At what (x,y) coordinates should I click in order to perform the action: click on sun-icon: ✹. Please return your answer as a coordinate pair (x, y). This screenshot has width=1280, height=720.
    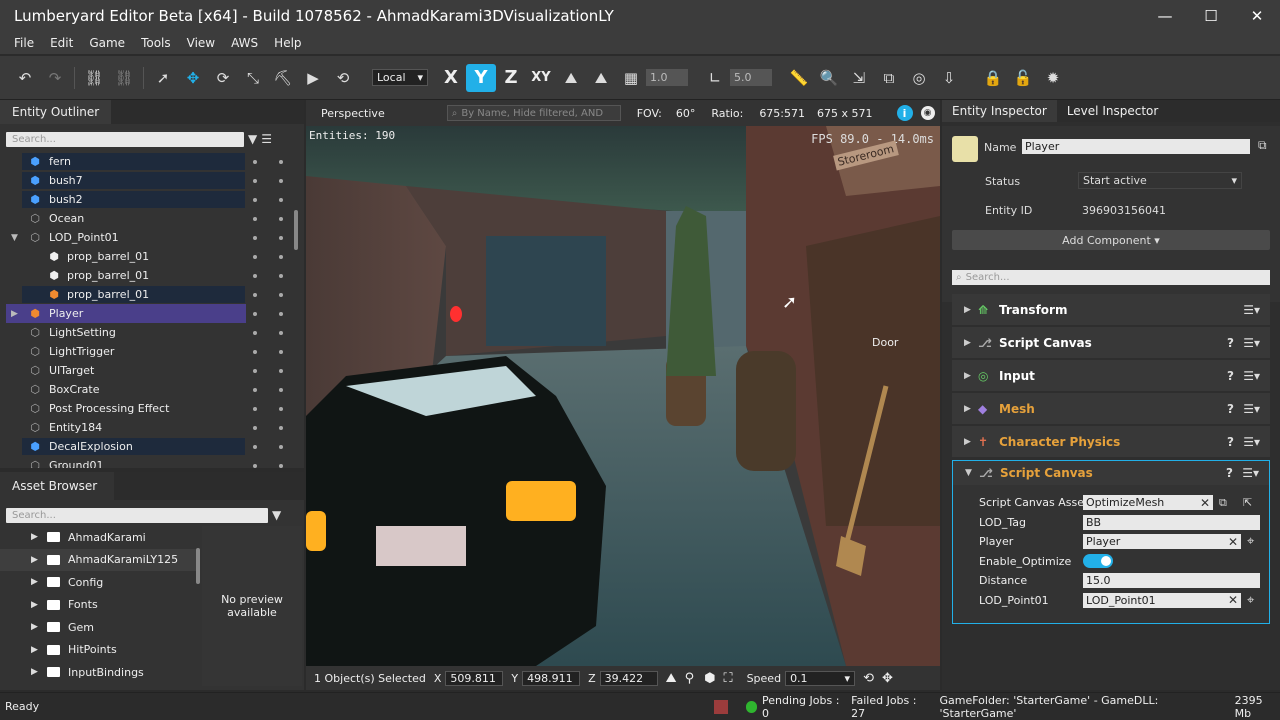
    Looking at the image, I should click on (1053, 78).